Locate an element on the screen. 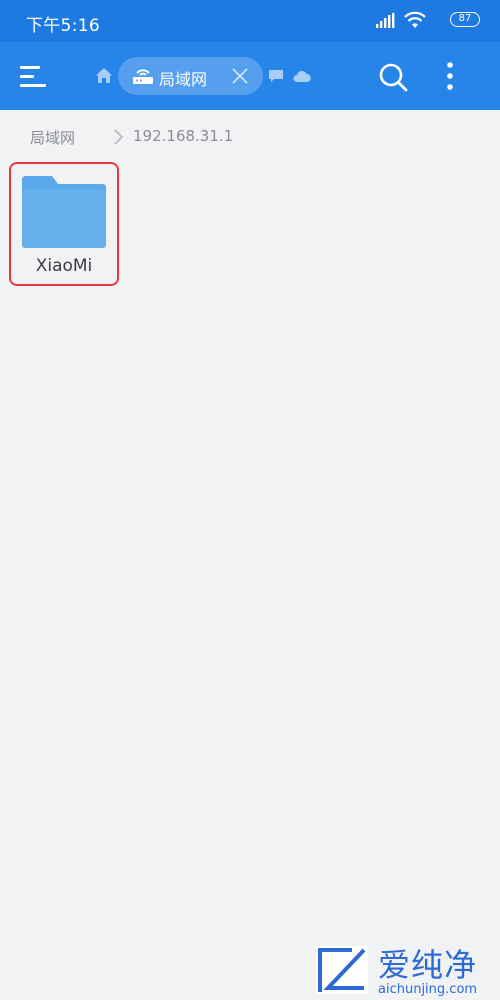 This screenshot has width=500, height=1000. chat-icon is located at coordinates (277, 76).